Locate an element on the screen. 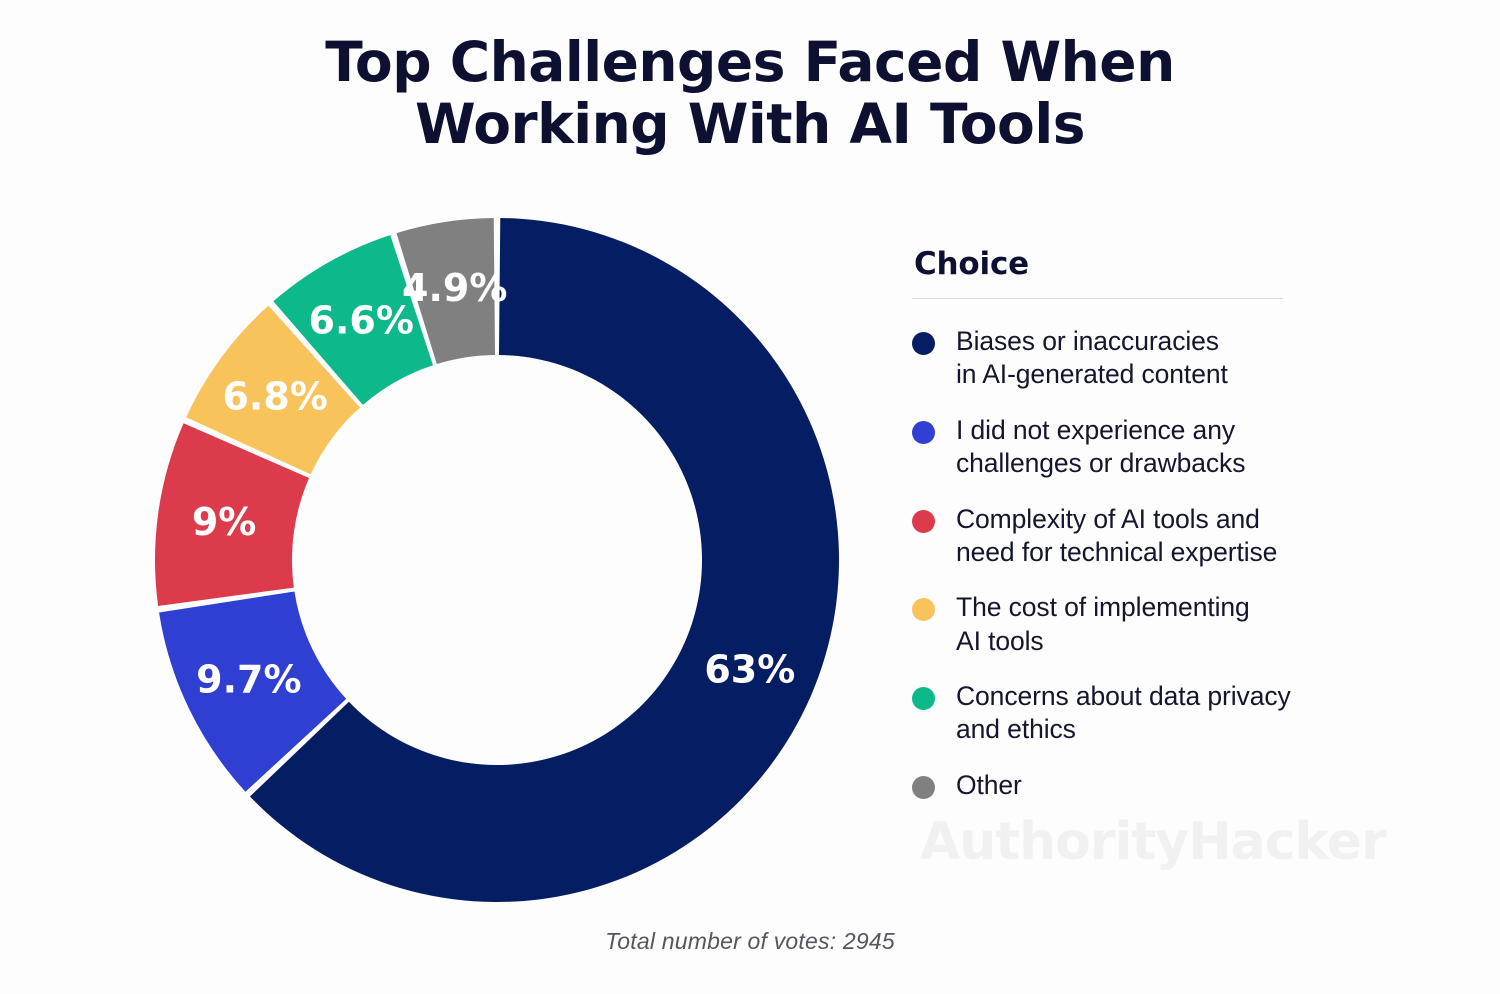 The image size is (1500, 994). legend-dot-yellow is located at coordinates (923, 610).